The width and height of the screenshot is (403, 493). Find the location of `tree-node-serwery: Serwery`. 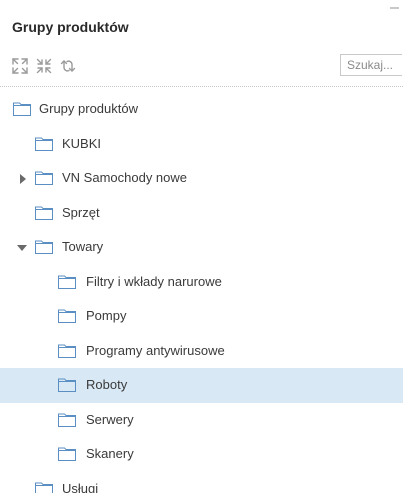

tree-node-serwery: Serwery is located at coordinates (201, 420).